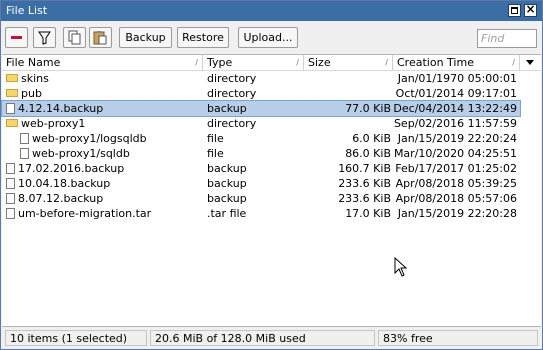 This screenshot has height=350, width=543. What do you see at coordinates (104, 168) in the screenshot?
I see `file-name-cell: 17.02.2016.backup` at bounding box center [104, 168].